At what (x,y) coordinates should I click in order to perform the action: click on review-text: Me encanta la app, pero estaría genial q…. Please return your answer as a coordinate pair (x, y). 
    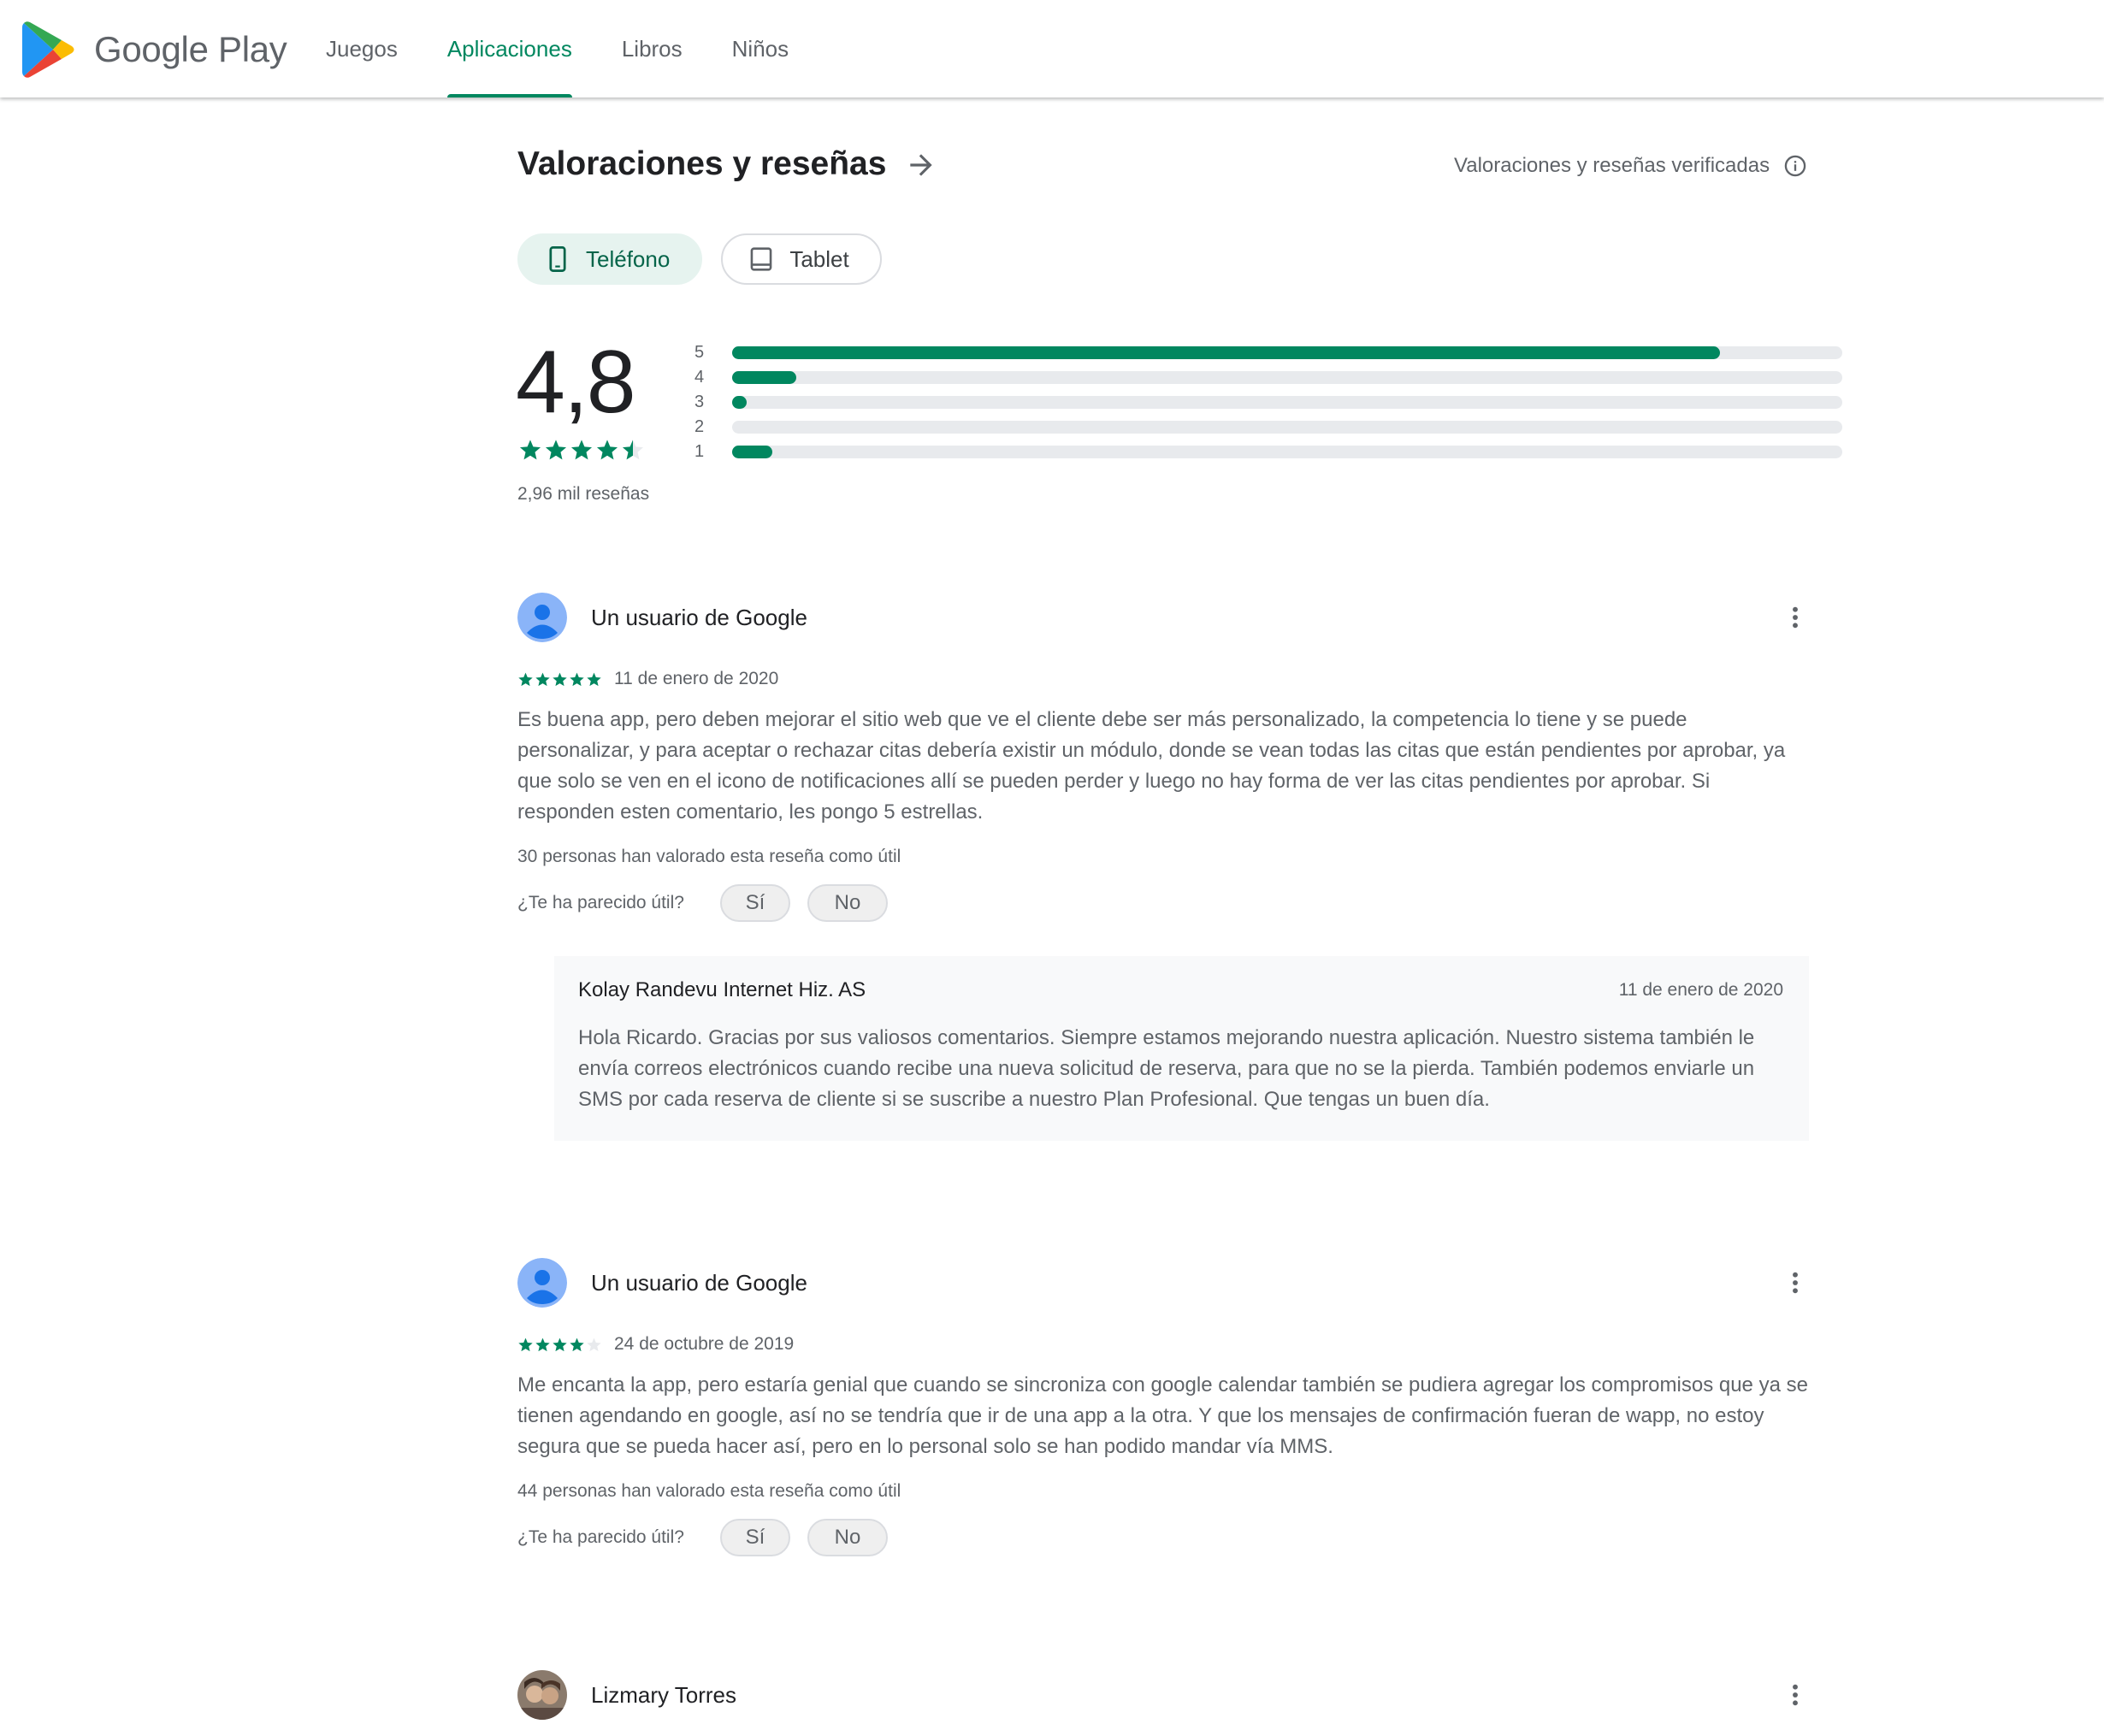
    Looking at the image, I should click on (1162, 1416).